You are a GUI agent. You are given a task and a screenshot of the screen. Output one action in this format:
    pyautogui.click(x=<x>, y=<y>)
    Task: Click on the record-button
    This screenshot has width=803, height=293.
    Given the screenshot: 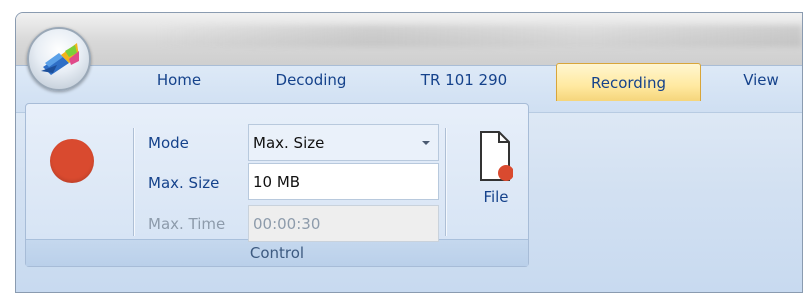 What is the action you would take?
    pyautogui.click(x=72, y=161)
    